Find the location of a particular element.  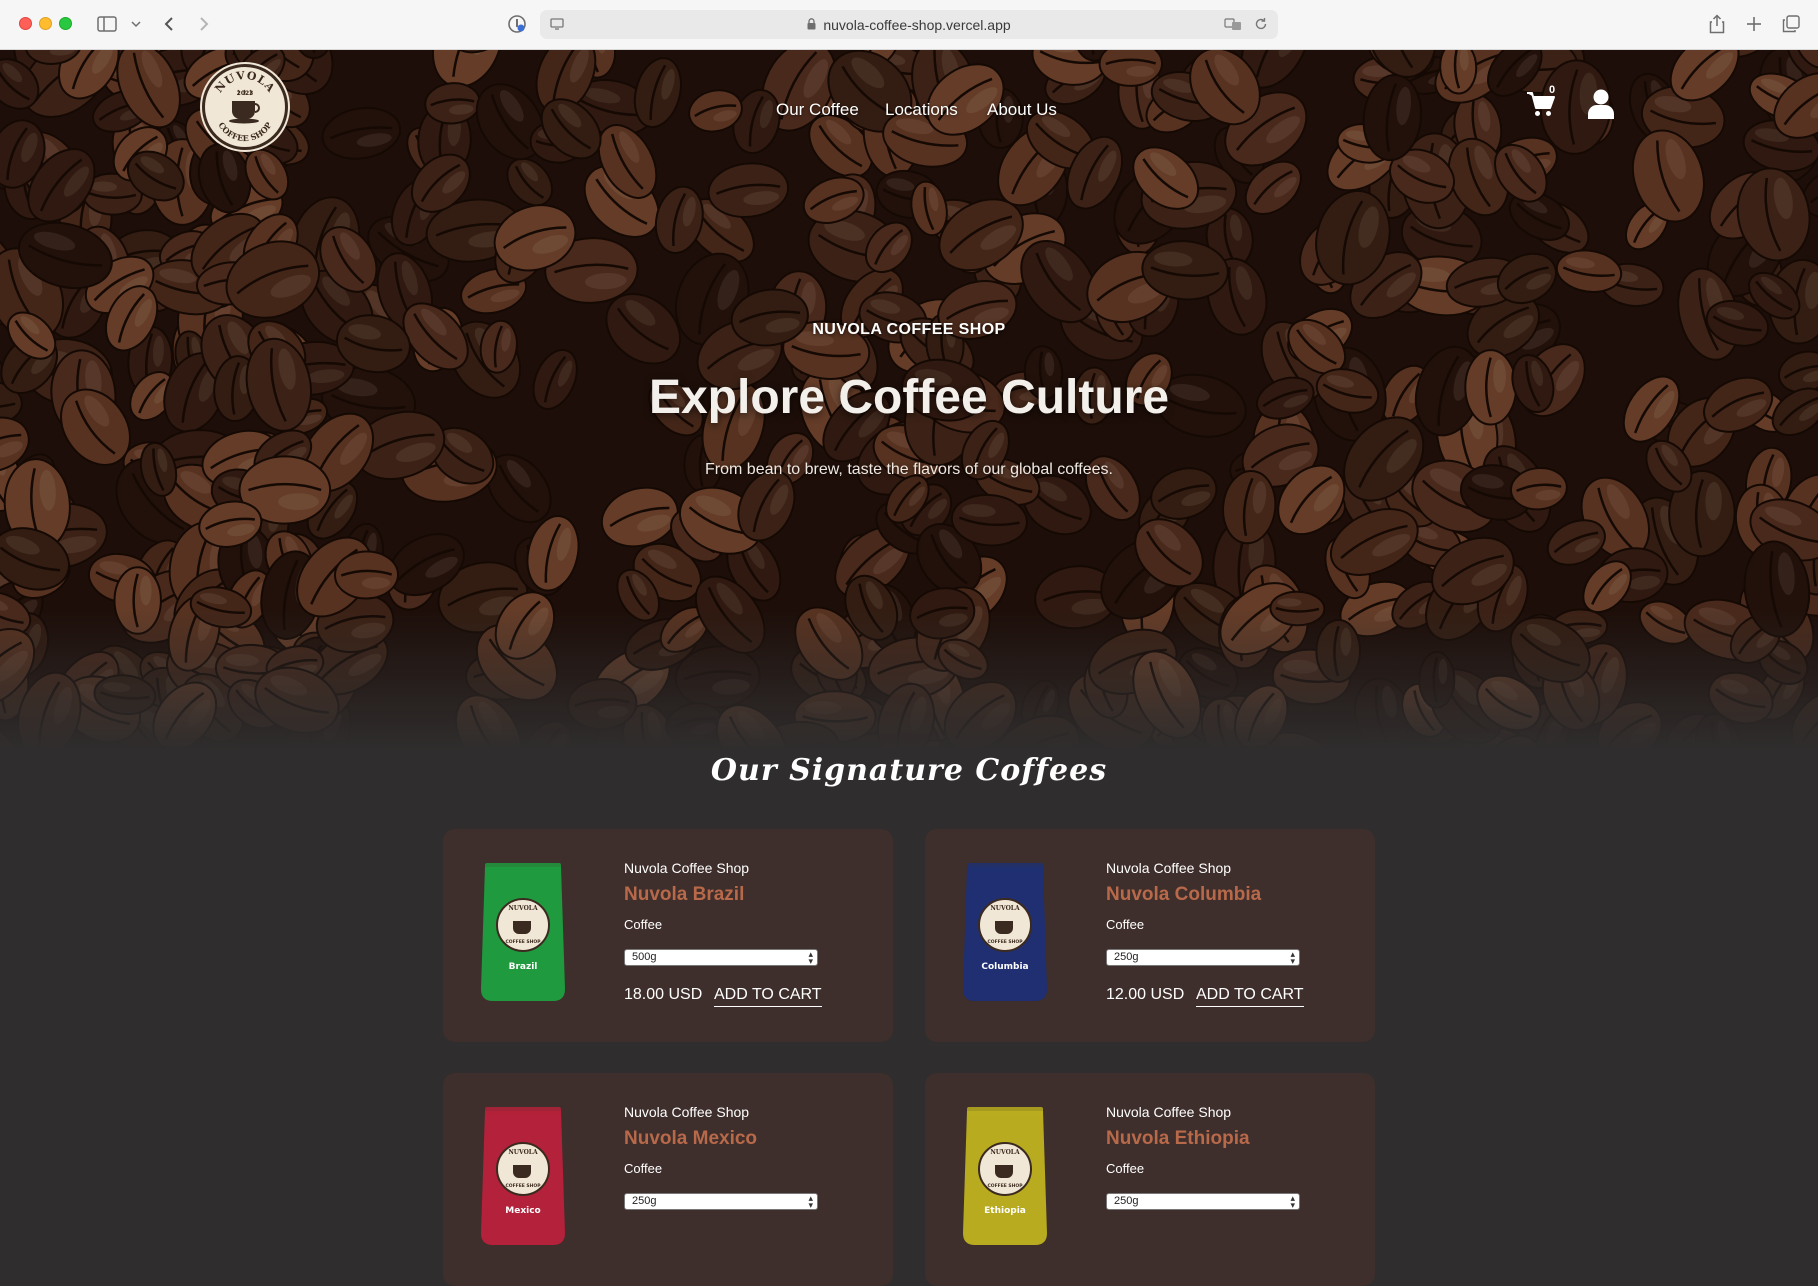

bag-label: Columbia is located at coordinates (1004, 967).